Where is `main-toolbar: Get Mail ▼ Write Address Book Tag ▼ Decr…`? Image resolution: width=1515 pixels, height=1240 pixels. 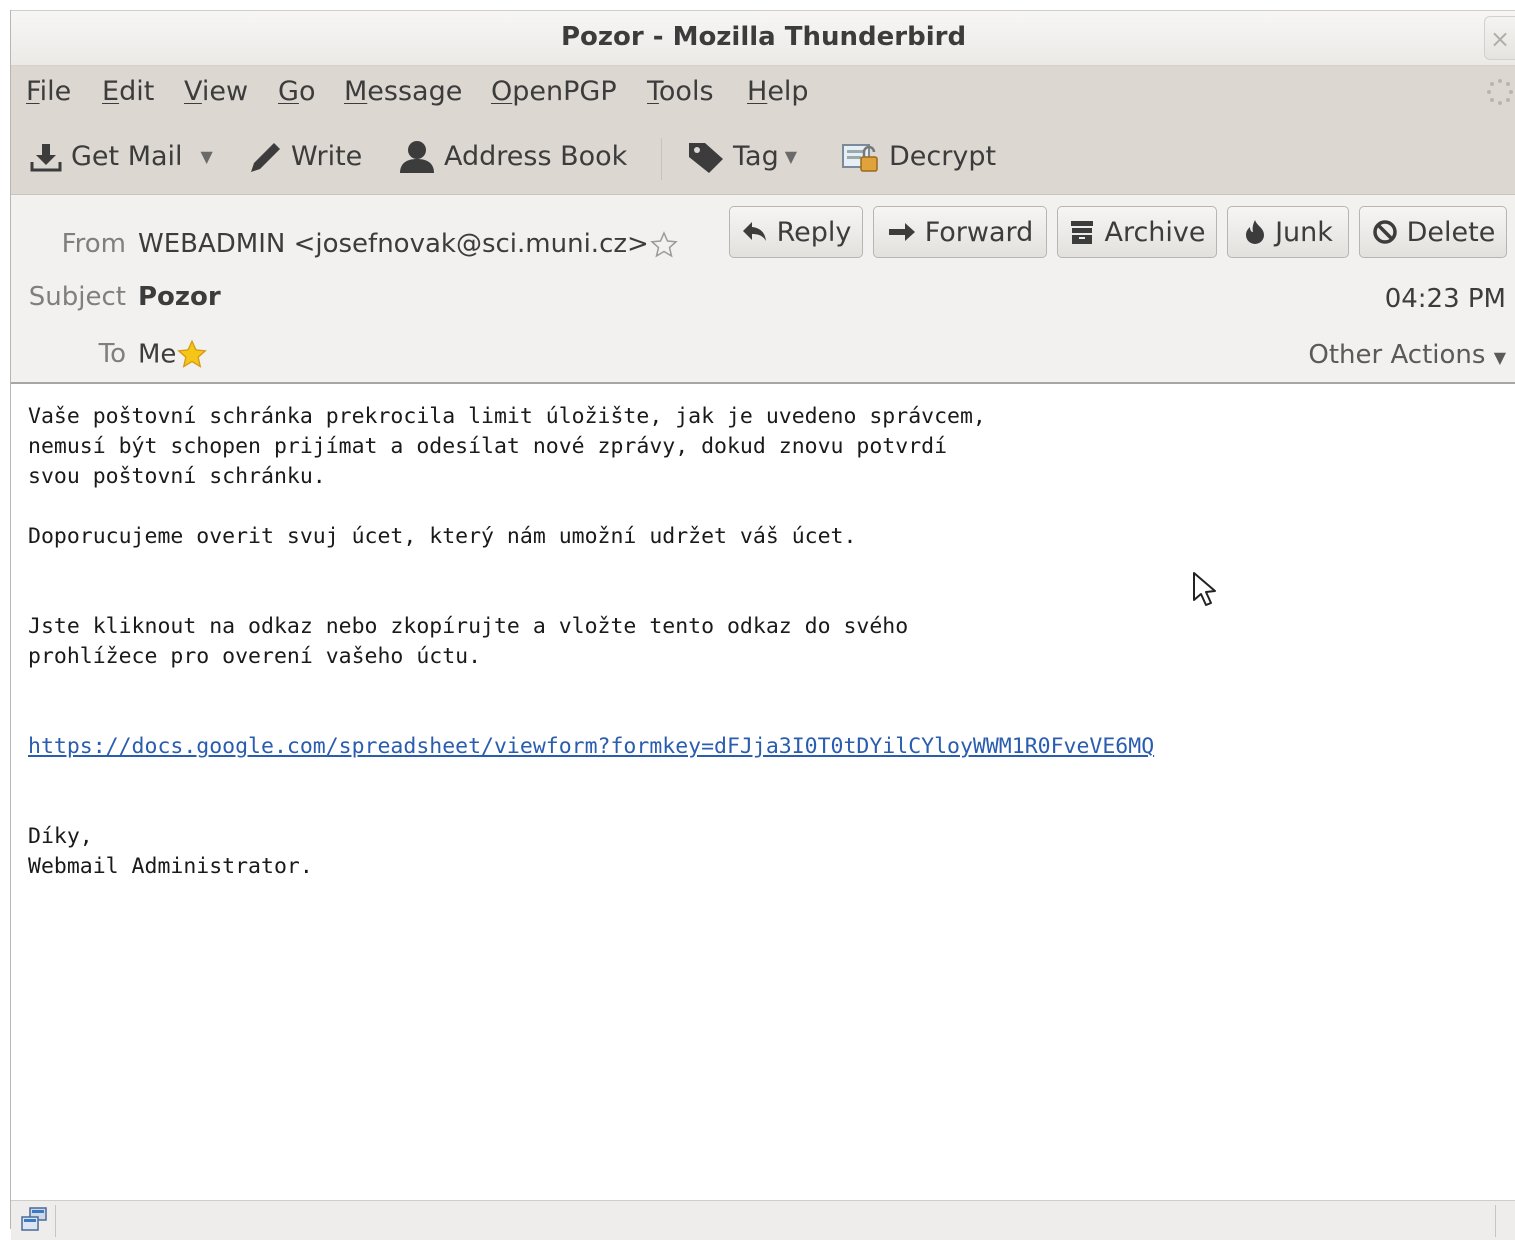
main-toolbar: Get Mail ▼ Write Address Book Tag ▼ Decr… is located at coordinates (763, 160).